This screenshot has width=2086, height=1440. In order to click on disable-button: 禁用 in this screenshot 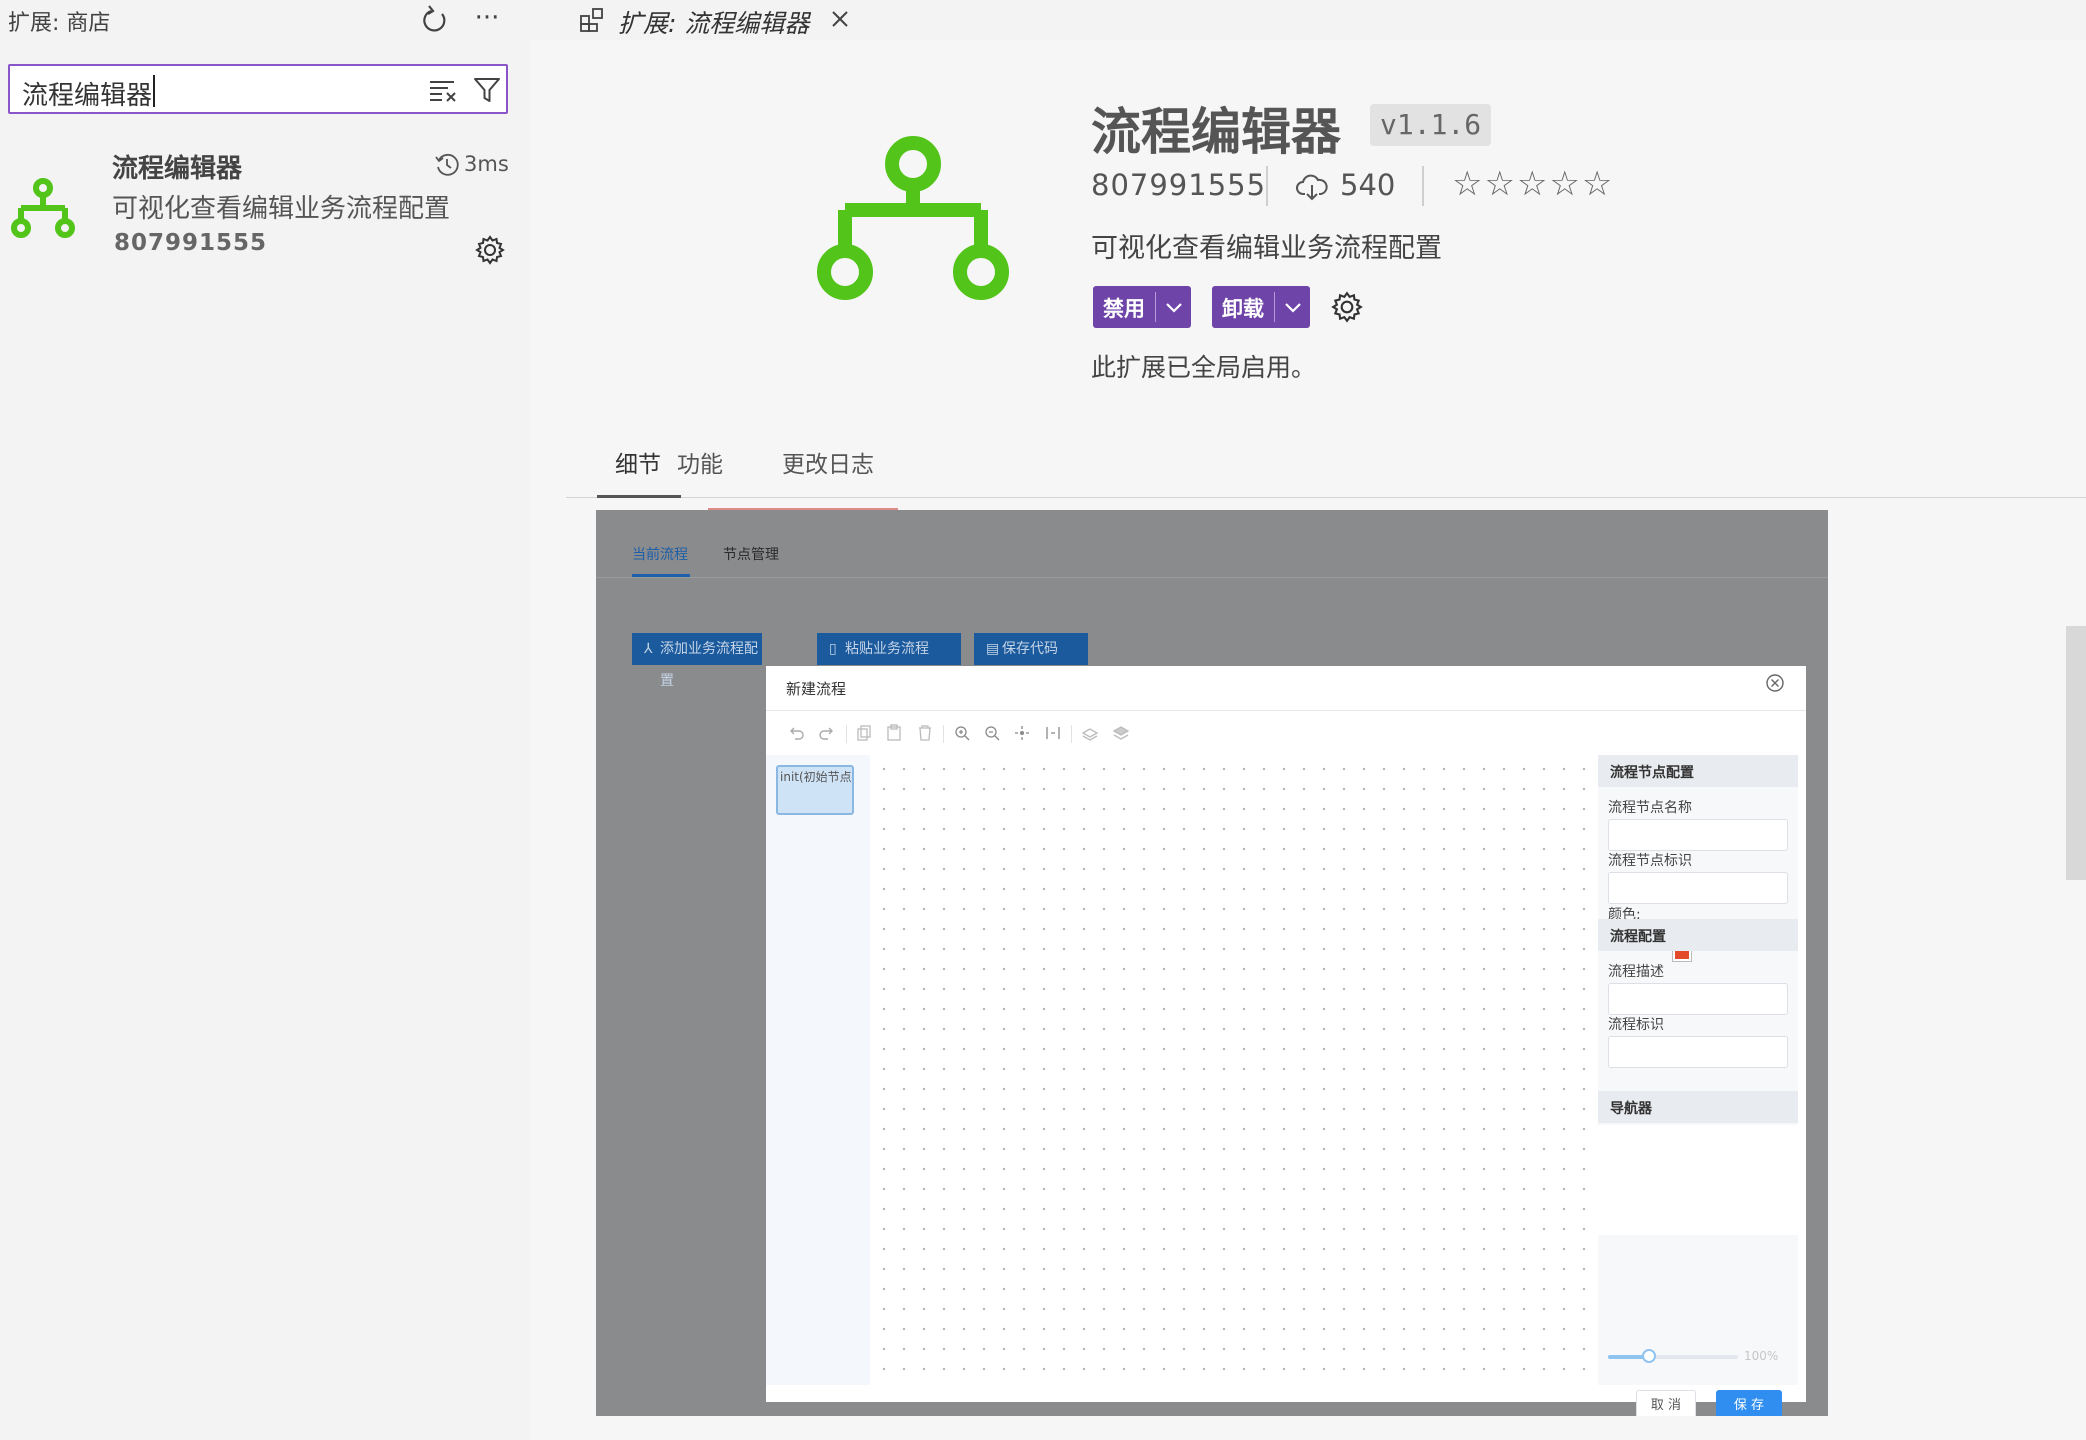, I will do `click(1142, 307)`.